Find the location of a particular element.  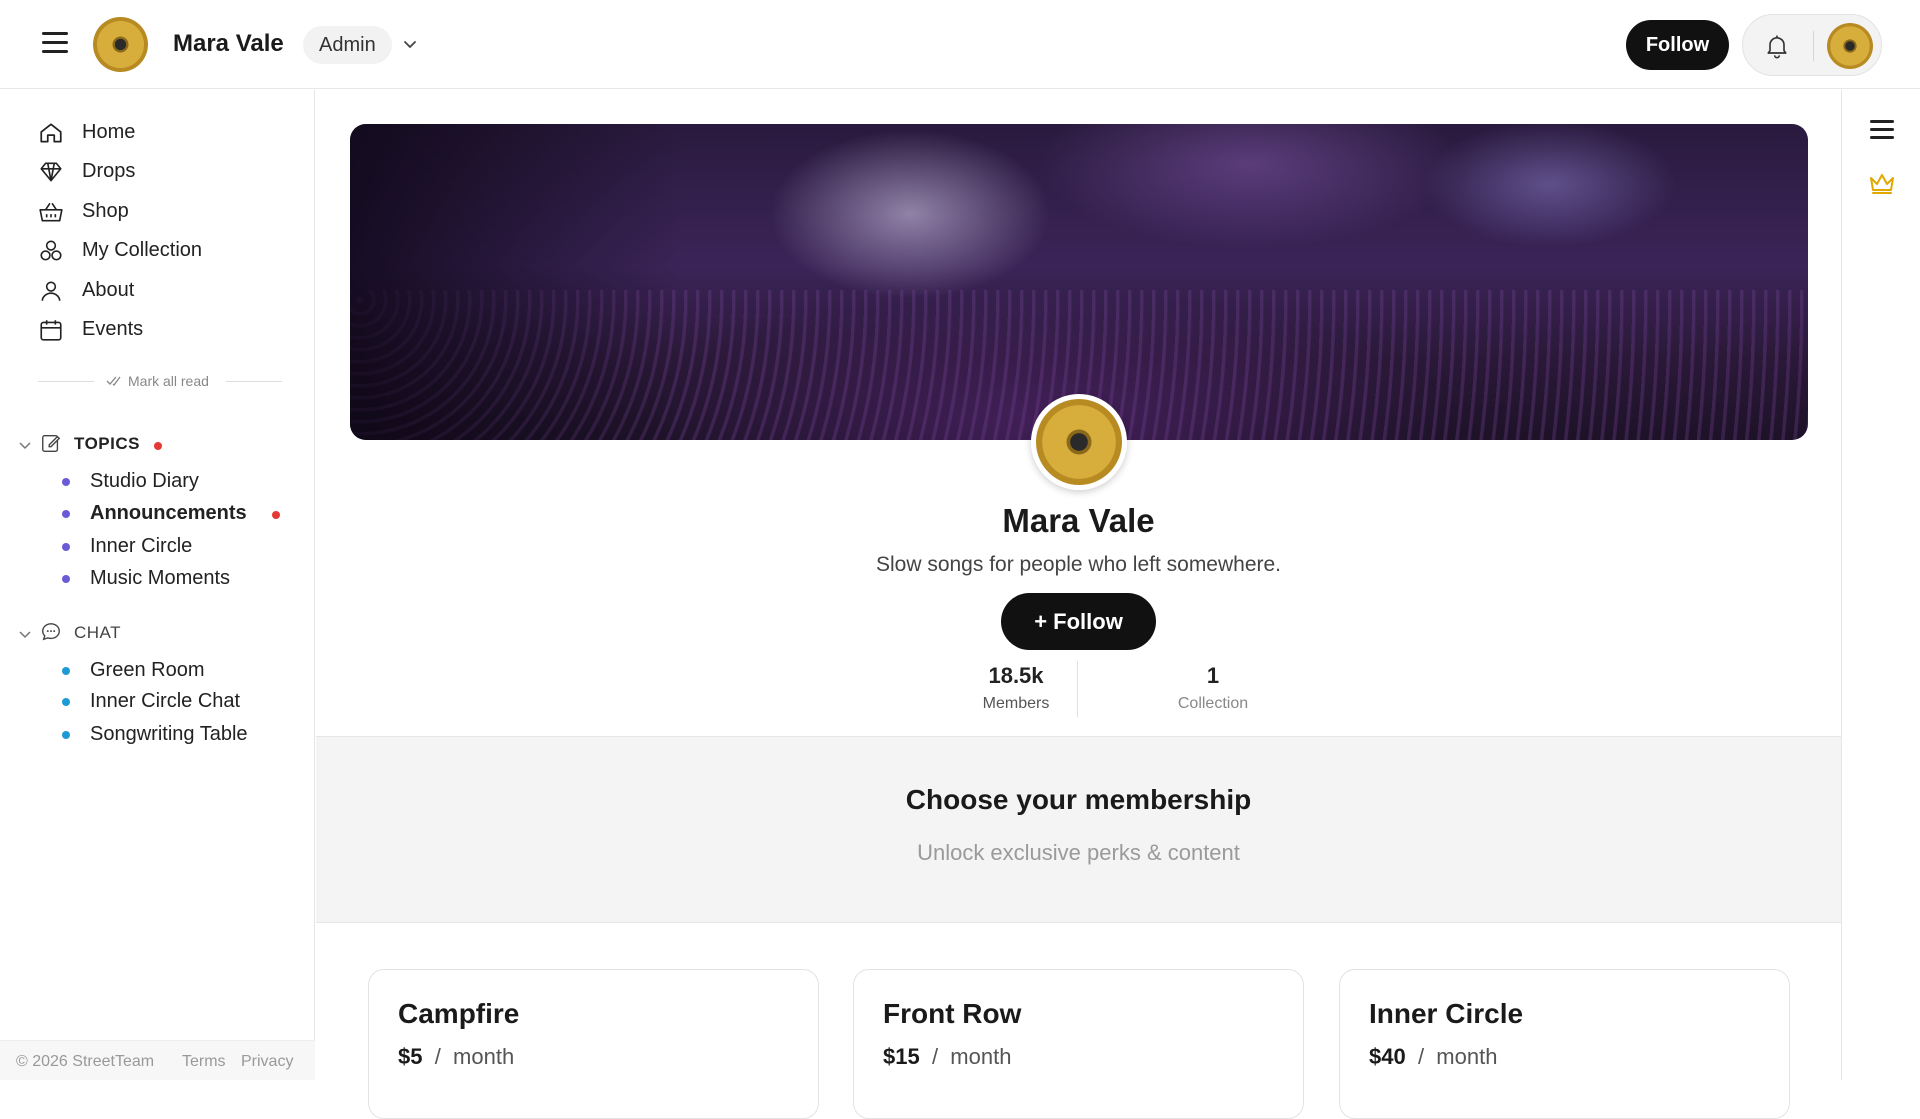

tier-card-front-row: Front Row $15 / month is located at coordinates (1078, 1044).